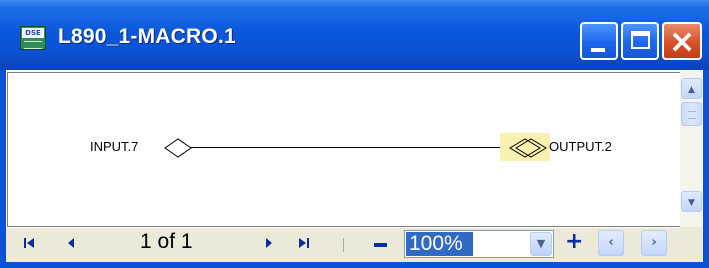  I want to click on chevron-right-icon: ›, so click(654, 242).